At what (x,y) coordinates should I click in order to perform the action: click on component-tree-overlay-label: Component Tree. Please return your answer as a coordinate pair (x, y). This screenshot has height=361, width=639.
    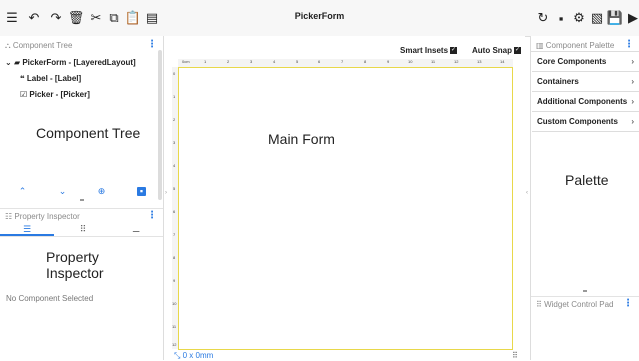
    Looking at the image, I should click on (88, 133).